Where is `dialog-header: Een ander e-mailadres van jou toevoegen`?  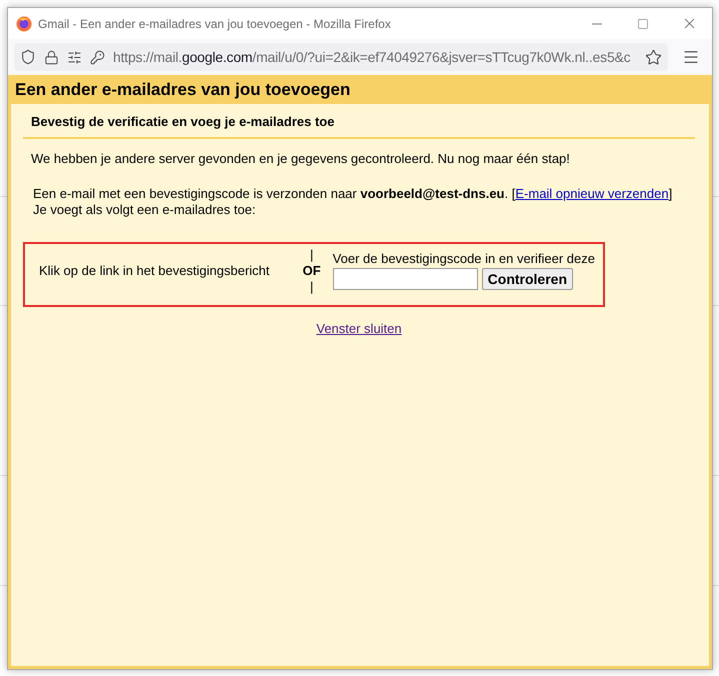
dialog-header: Een ander e-mailadres van jou toevoegen is located at coordinates (360, 89).